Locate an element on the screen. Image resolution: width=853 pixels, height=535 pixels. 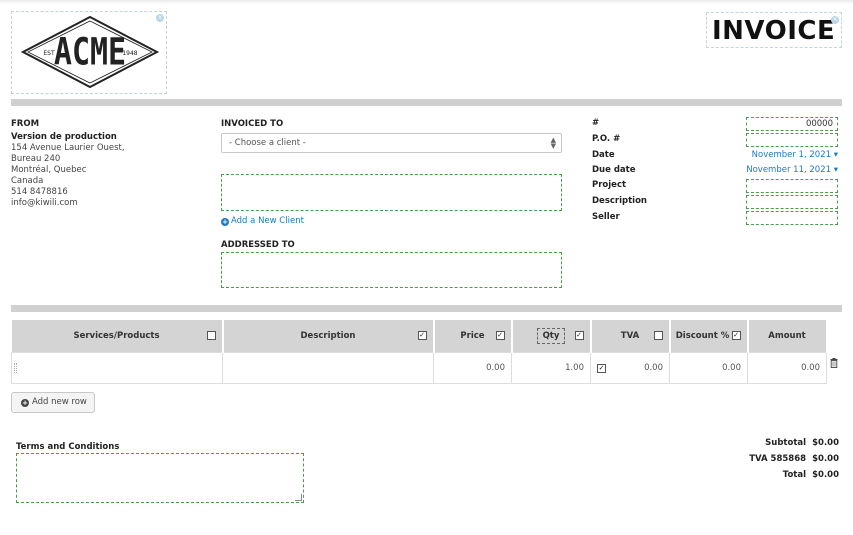
description-field is located at coordinates (792, 202).